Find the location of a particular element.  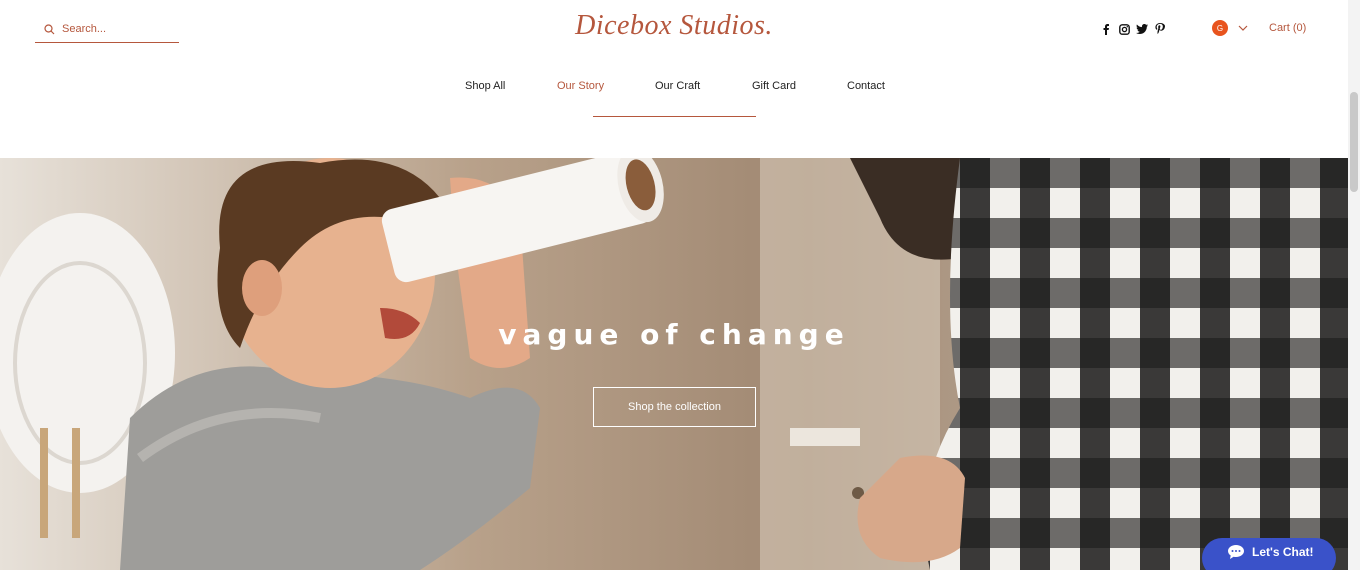

hero-title: vague of change is located at coordinates (674, 334).